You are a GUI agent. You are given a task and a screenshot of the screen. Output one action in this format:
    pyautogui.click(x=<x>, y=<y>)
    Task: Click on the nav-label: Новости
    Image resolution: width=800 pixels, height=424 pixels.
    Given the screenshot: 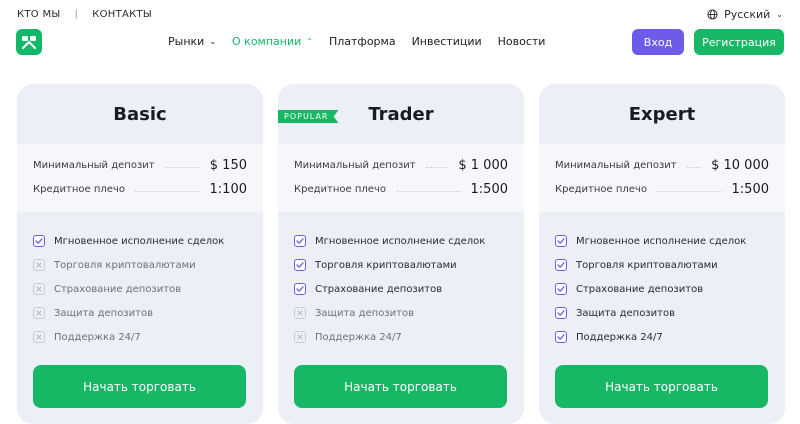 What is the action you would take?
    pyautogui.click(x=521, y=41)
    